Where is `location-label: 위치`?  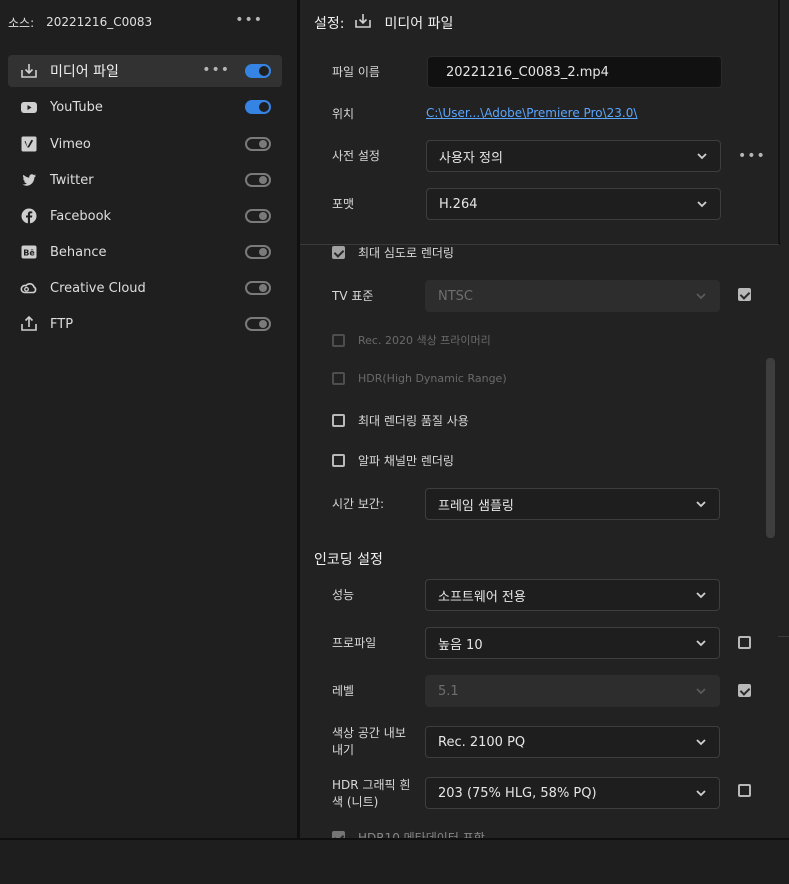
location-label: 위치 is located at coordinates (343, 114).